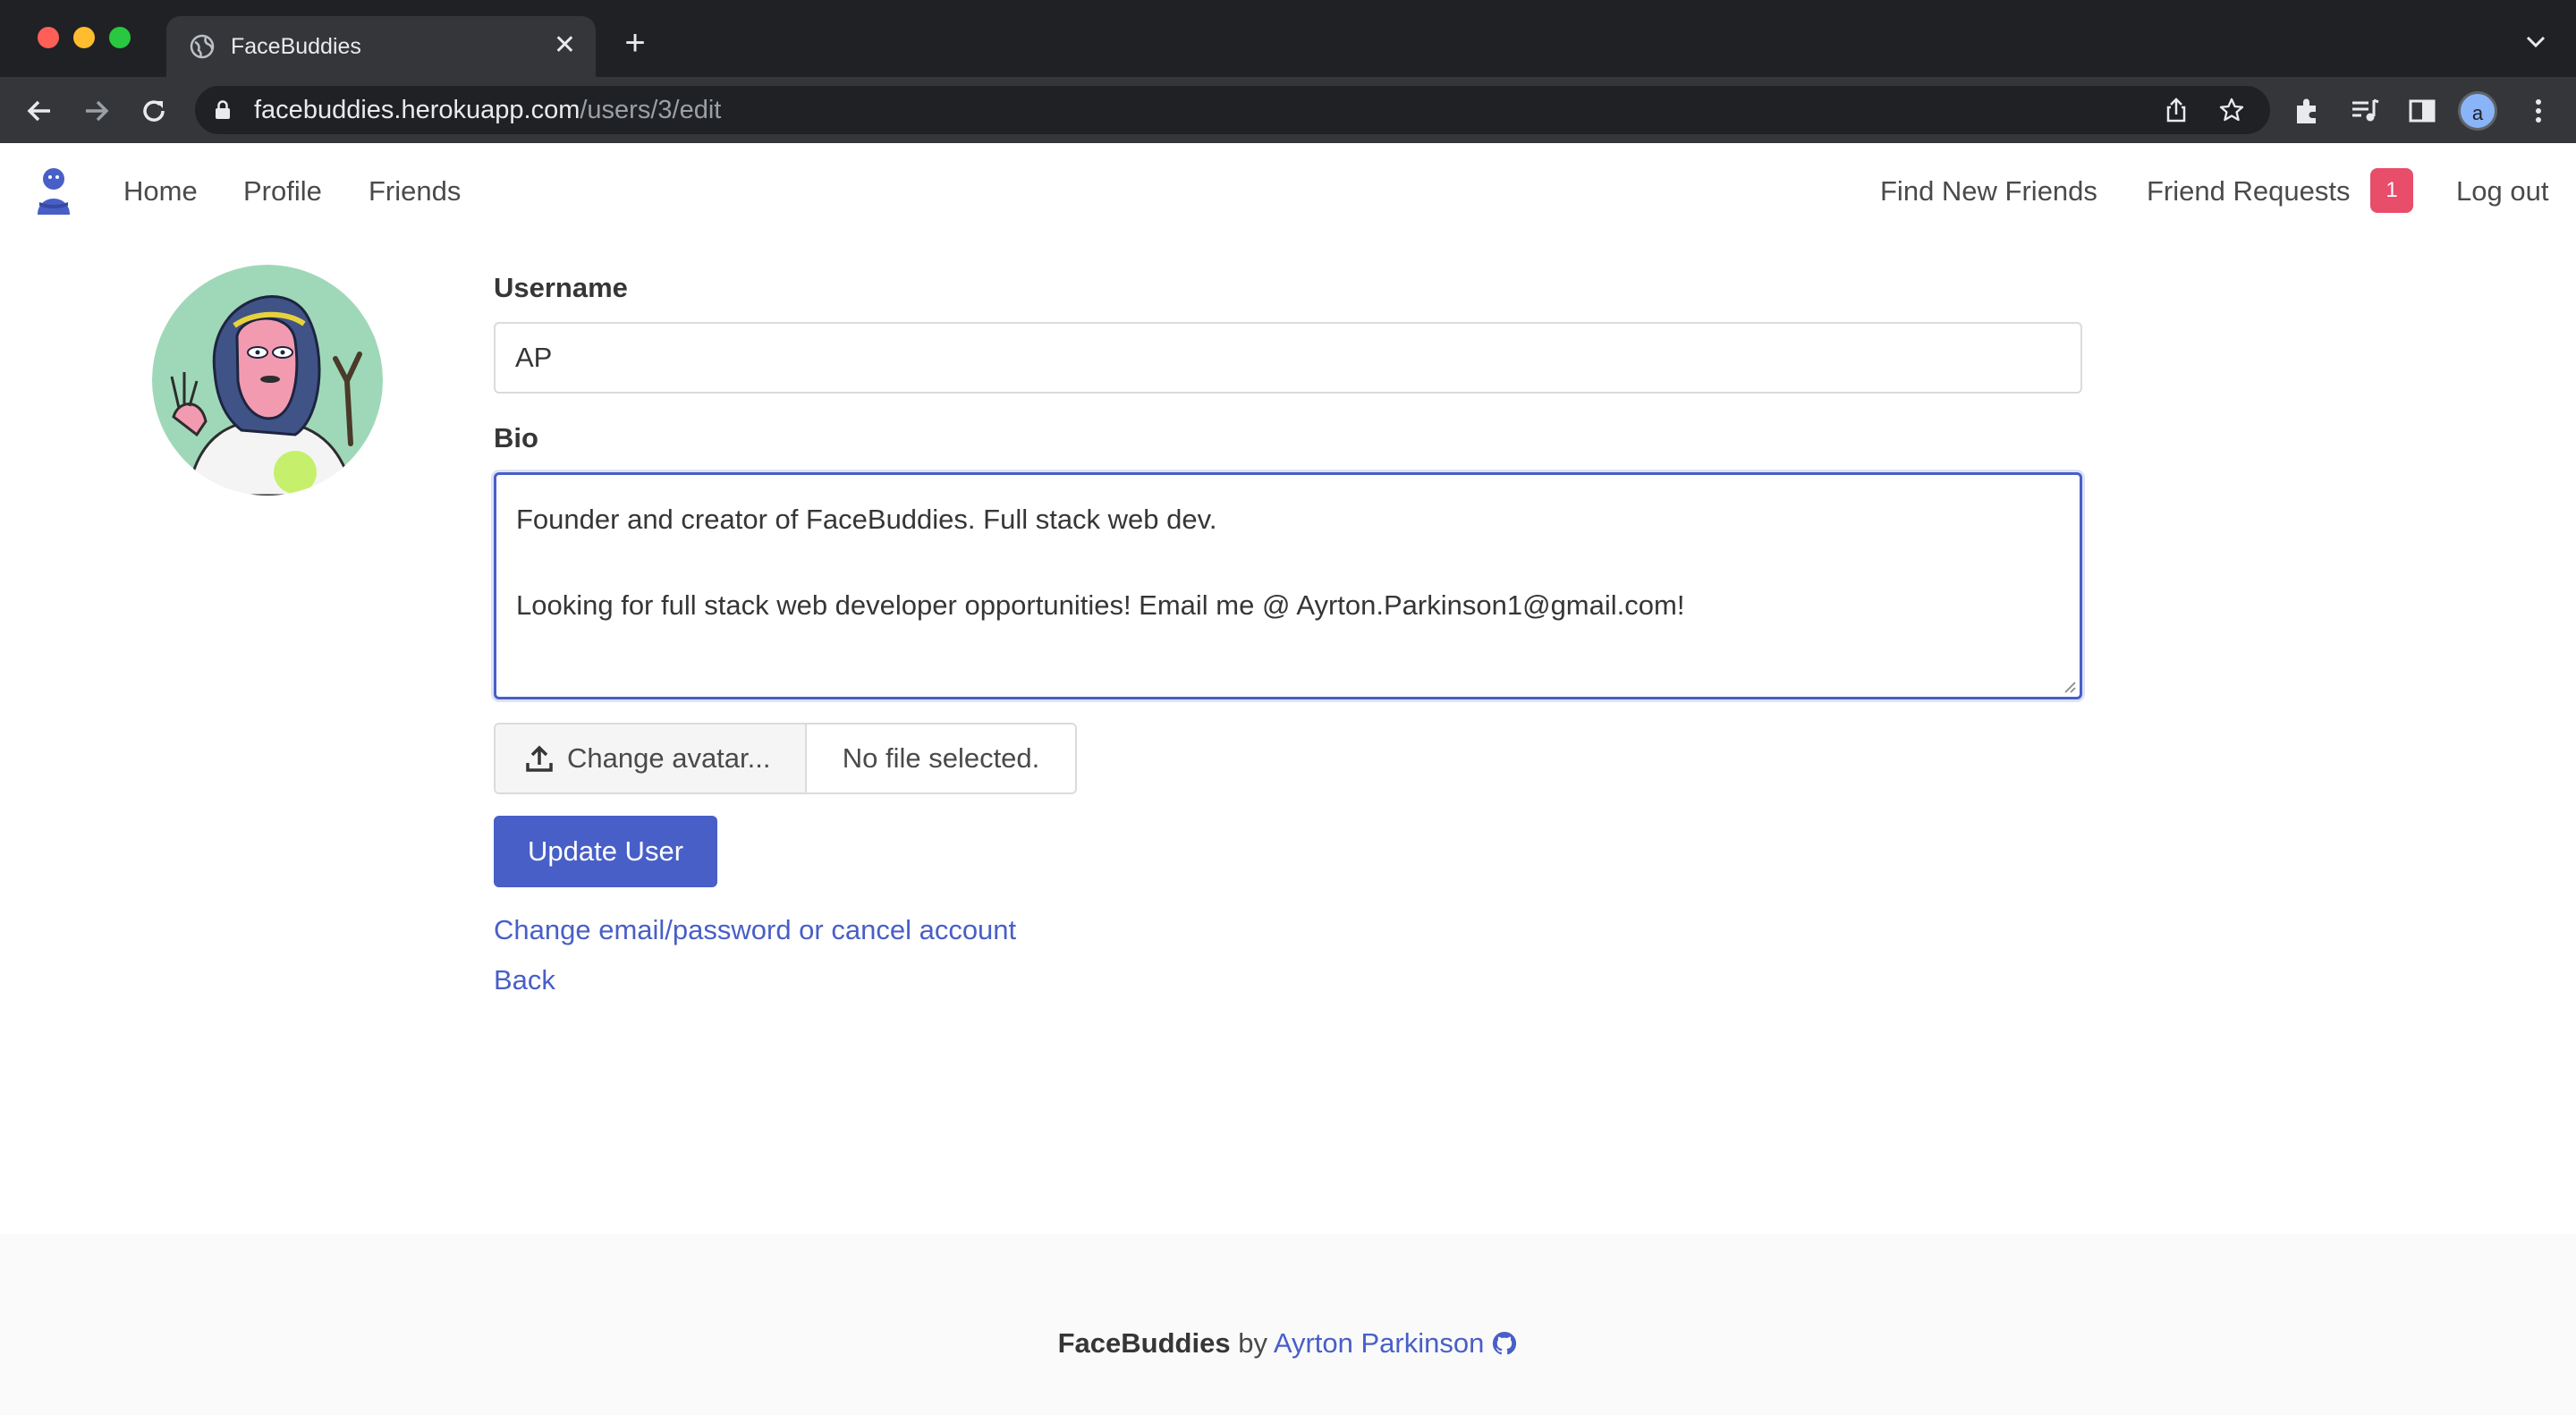 The width and height of the screenshot is (2576, 1415). I want to click on change-account-link: Change email/password or cancel account, so click(755, 930).